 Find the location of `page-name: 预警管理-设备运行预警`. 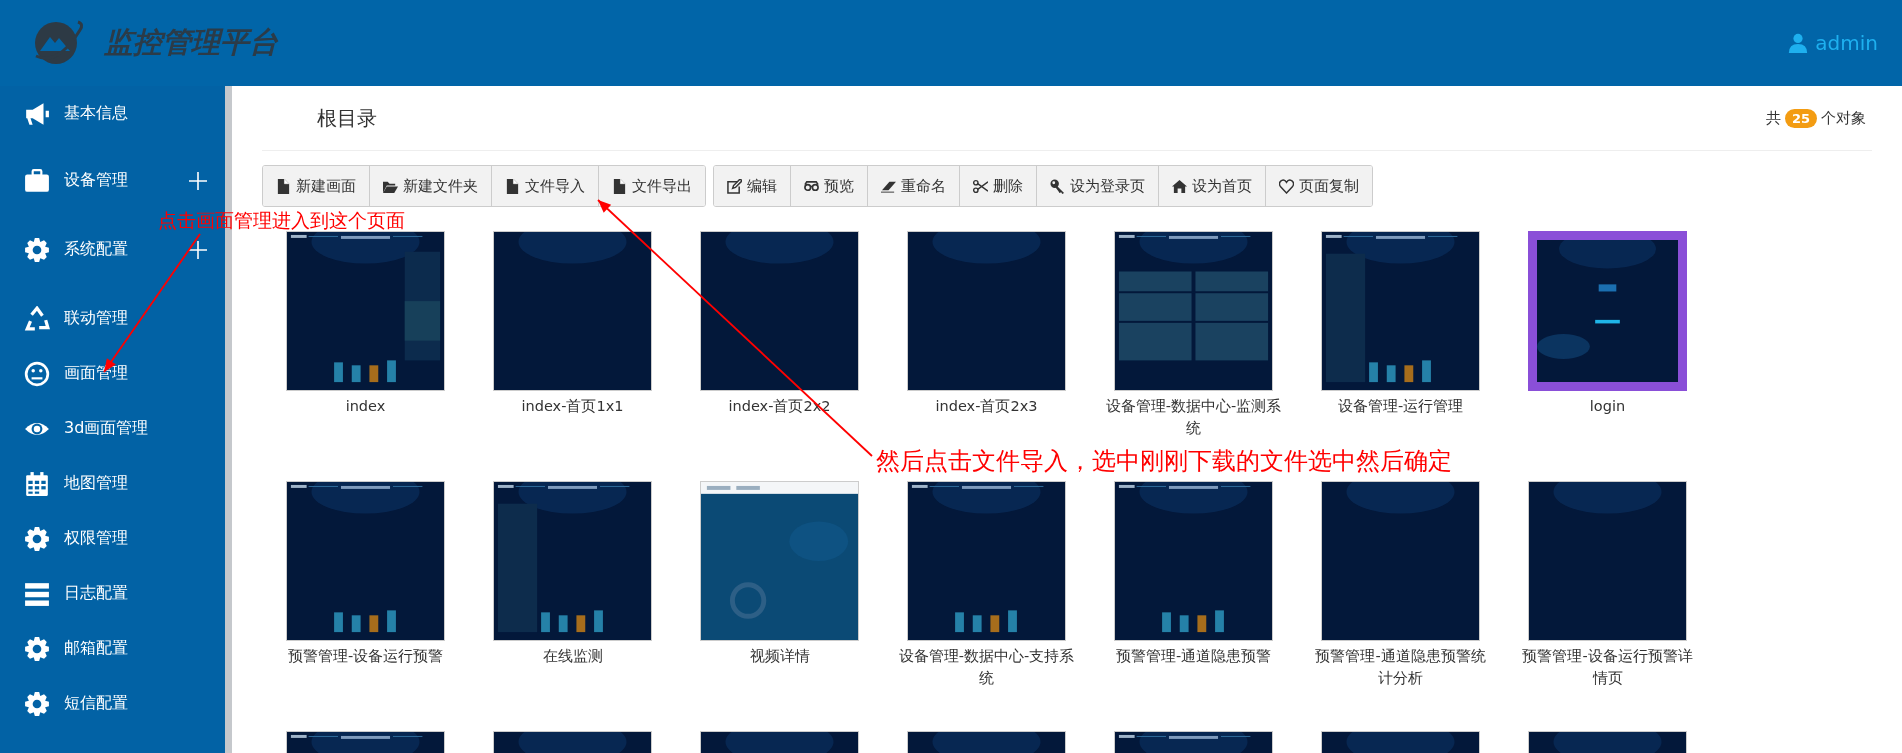

page-name: 预警管理-设备运行预警 is located at coordinates (365, 656).